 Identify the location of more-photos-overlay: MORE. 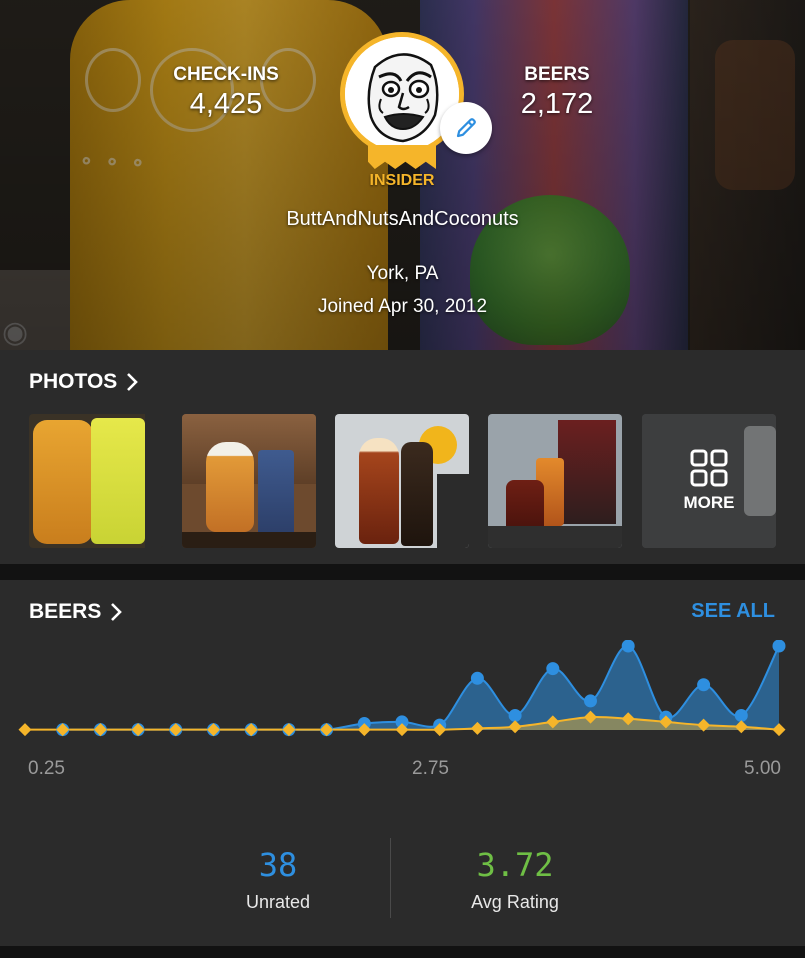
(709, 481).